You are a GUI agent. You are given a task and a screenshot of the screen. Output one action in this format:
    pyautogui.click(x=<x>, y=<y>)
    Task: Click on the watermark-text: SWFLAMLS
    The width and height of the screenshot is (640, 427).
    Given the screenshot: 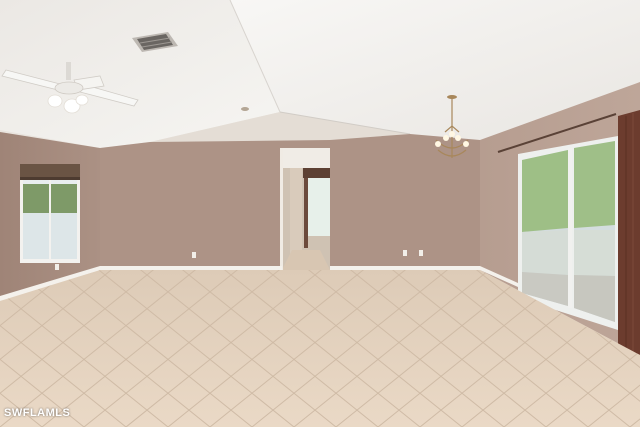 What is the action you would take?
    pyautogui.click(x=37, y=413)
    